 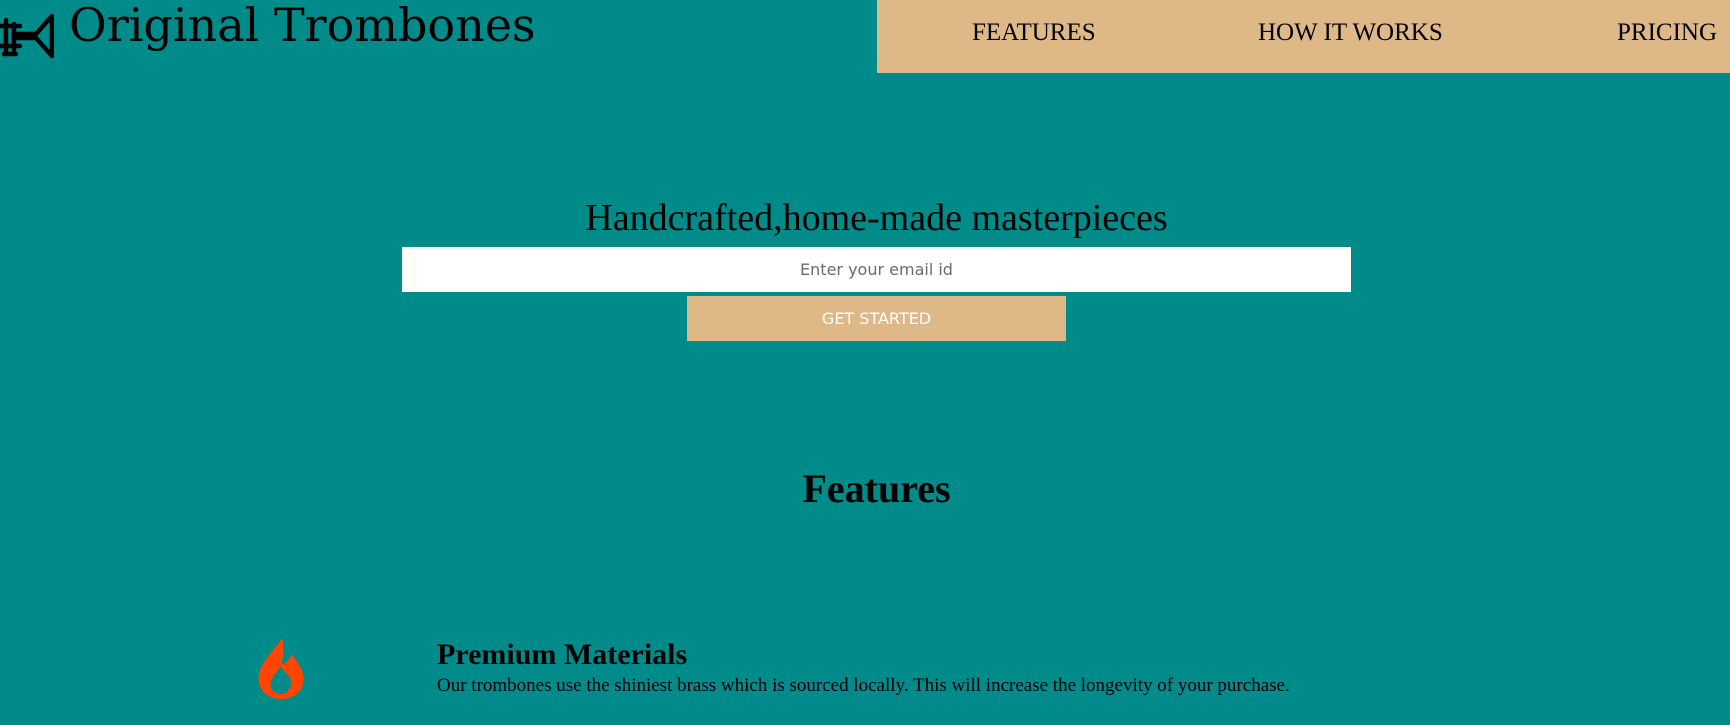 What do you see at coordinates (876, 318) in the screenshot?
I see `get-started-button: GET STARTED` at bounding box center [876, 318].